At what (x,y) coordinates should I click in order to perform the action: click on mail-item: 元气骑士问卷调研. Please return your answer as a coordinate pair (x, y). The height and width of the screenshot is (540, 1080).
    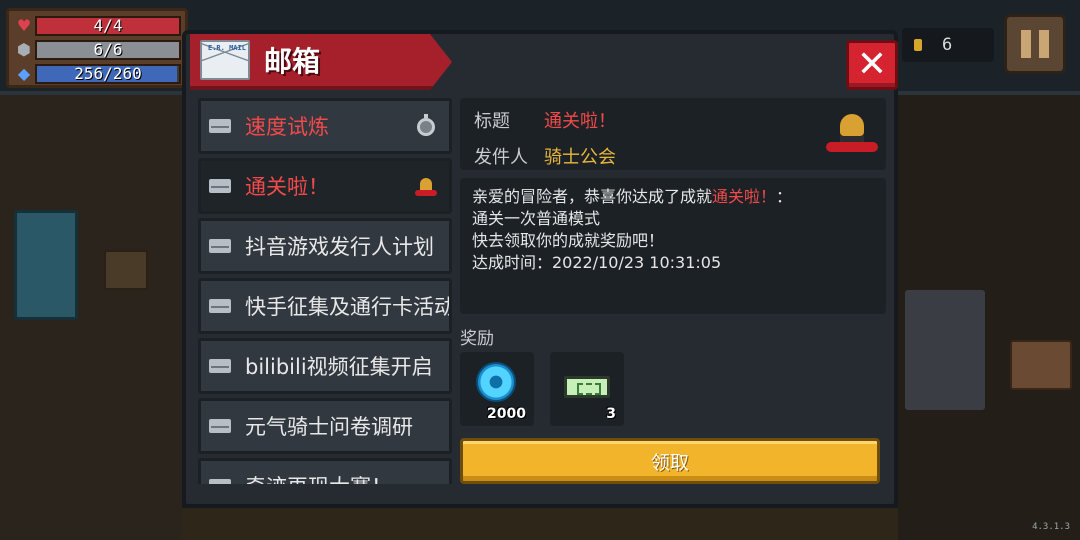
    Looking at the image, I should click on (325, 426).